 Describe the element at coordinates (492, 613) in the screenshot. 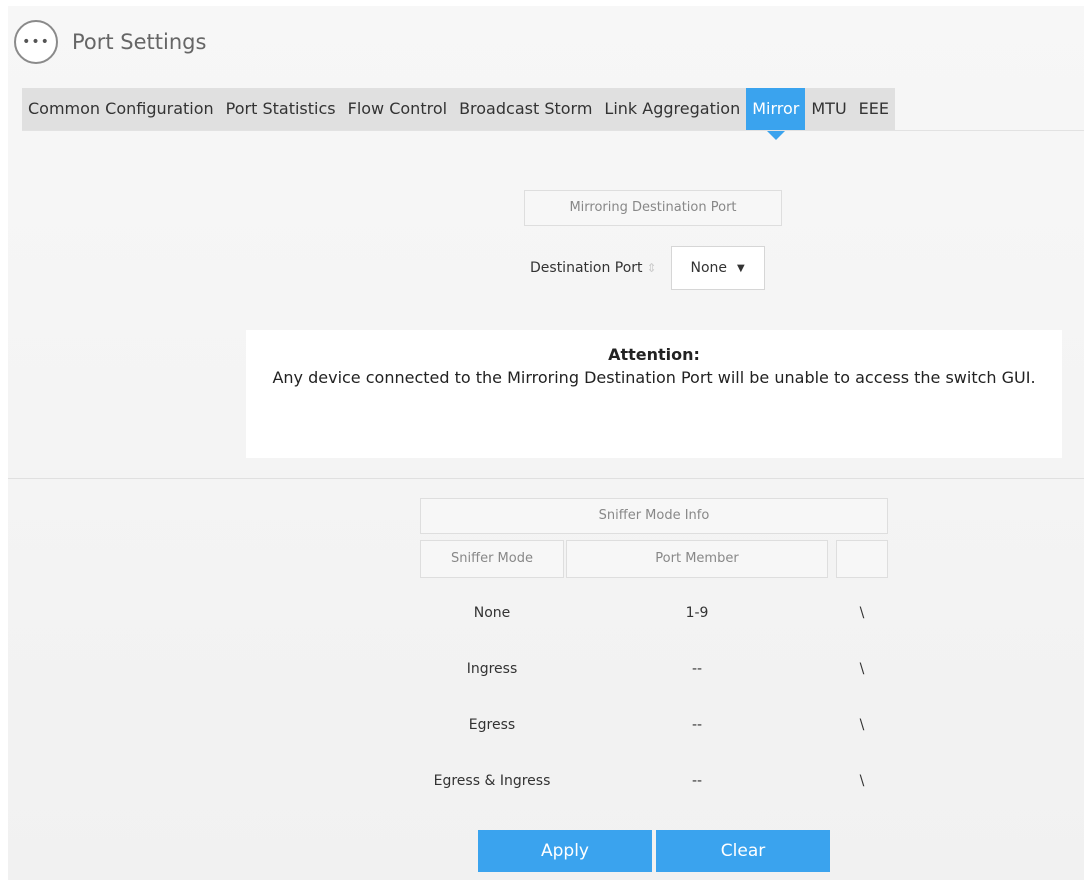

I see `sniffer-mode-cell: None` at that location.